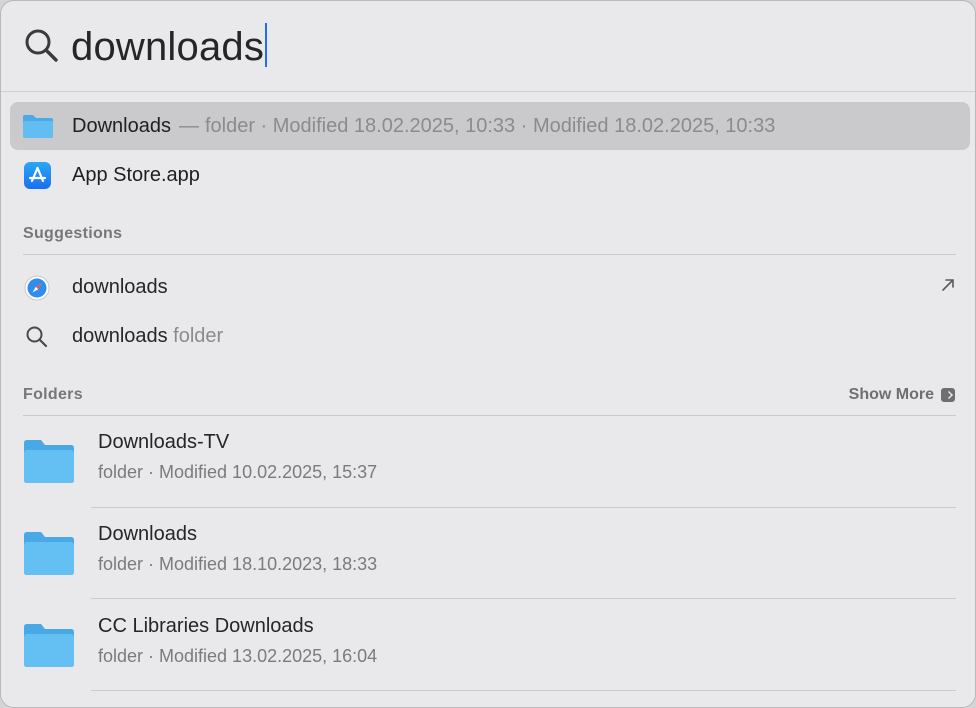  What do you see at coordinates (164, 442) in the screenshot?
I see `folder-name: Downloads-TV` at bounding box center [164, 442].